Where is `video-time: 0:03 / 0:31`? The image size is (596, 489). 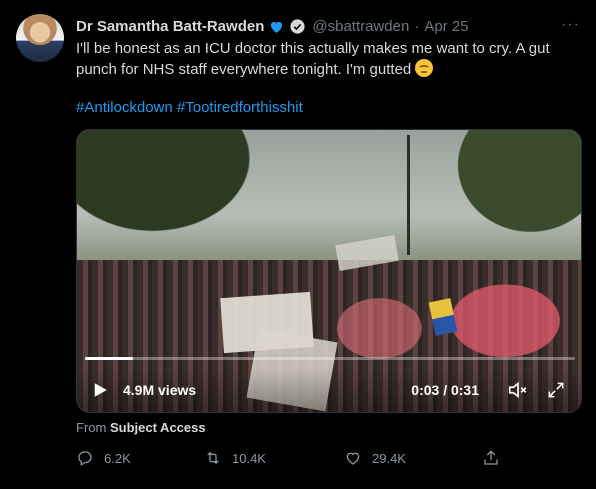
video-time: 0:03 / 0:31 is located at coordinates (445, 390).